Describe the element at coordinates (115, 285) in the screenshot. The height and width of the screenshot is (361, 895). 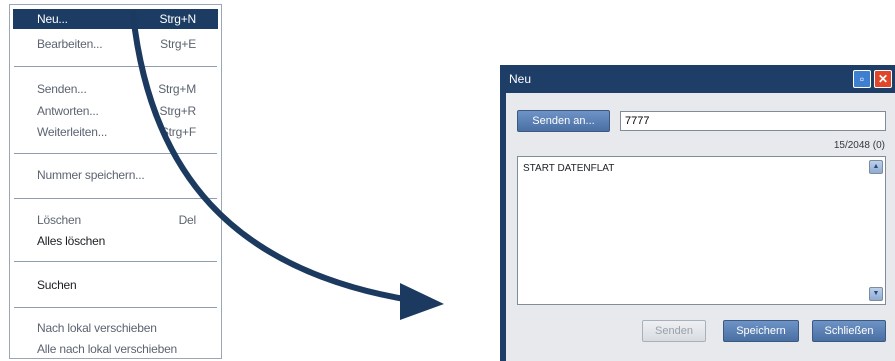
I see `menu-item-search: Suchen` at that location.